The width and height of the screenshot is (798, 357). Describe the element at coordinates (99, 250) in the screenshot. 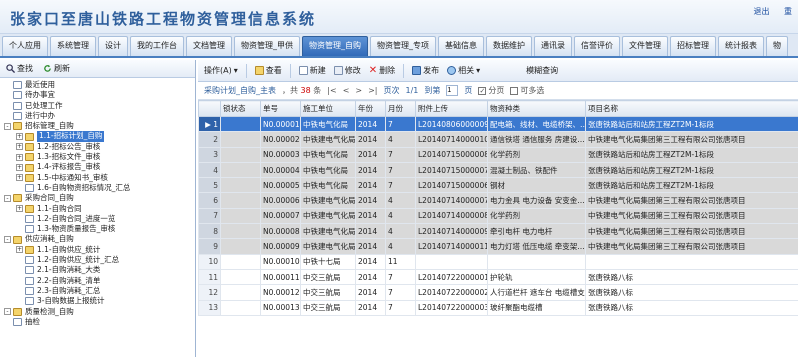

I see `tree-node: +1.1-自购供应_统计` at that location.